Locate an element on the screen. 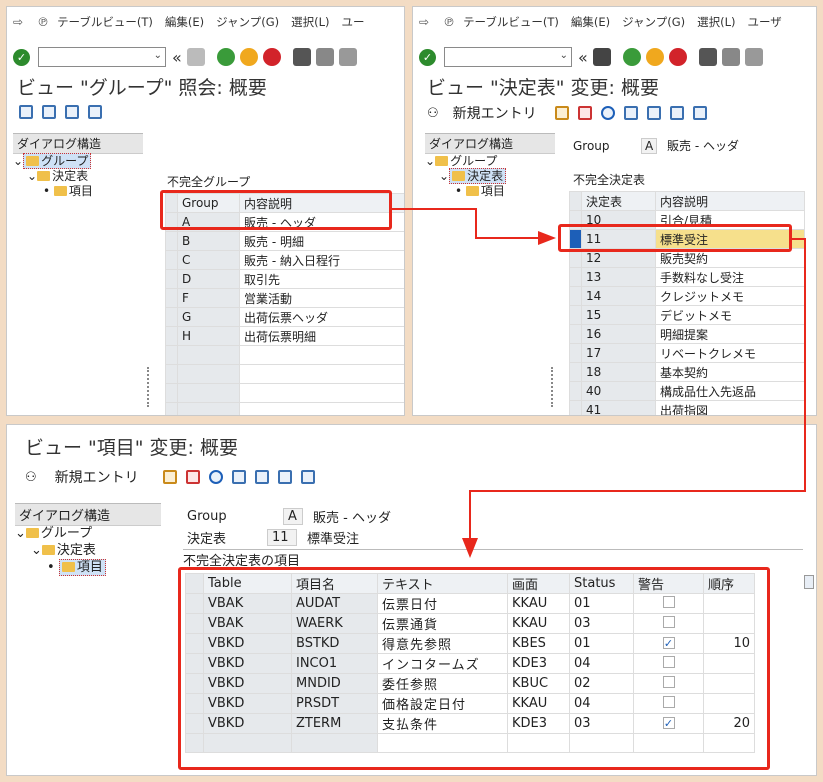  table-row: G 出荷伝票ヘッダ is located at coordinates (284, 317).